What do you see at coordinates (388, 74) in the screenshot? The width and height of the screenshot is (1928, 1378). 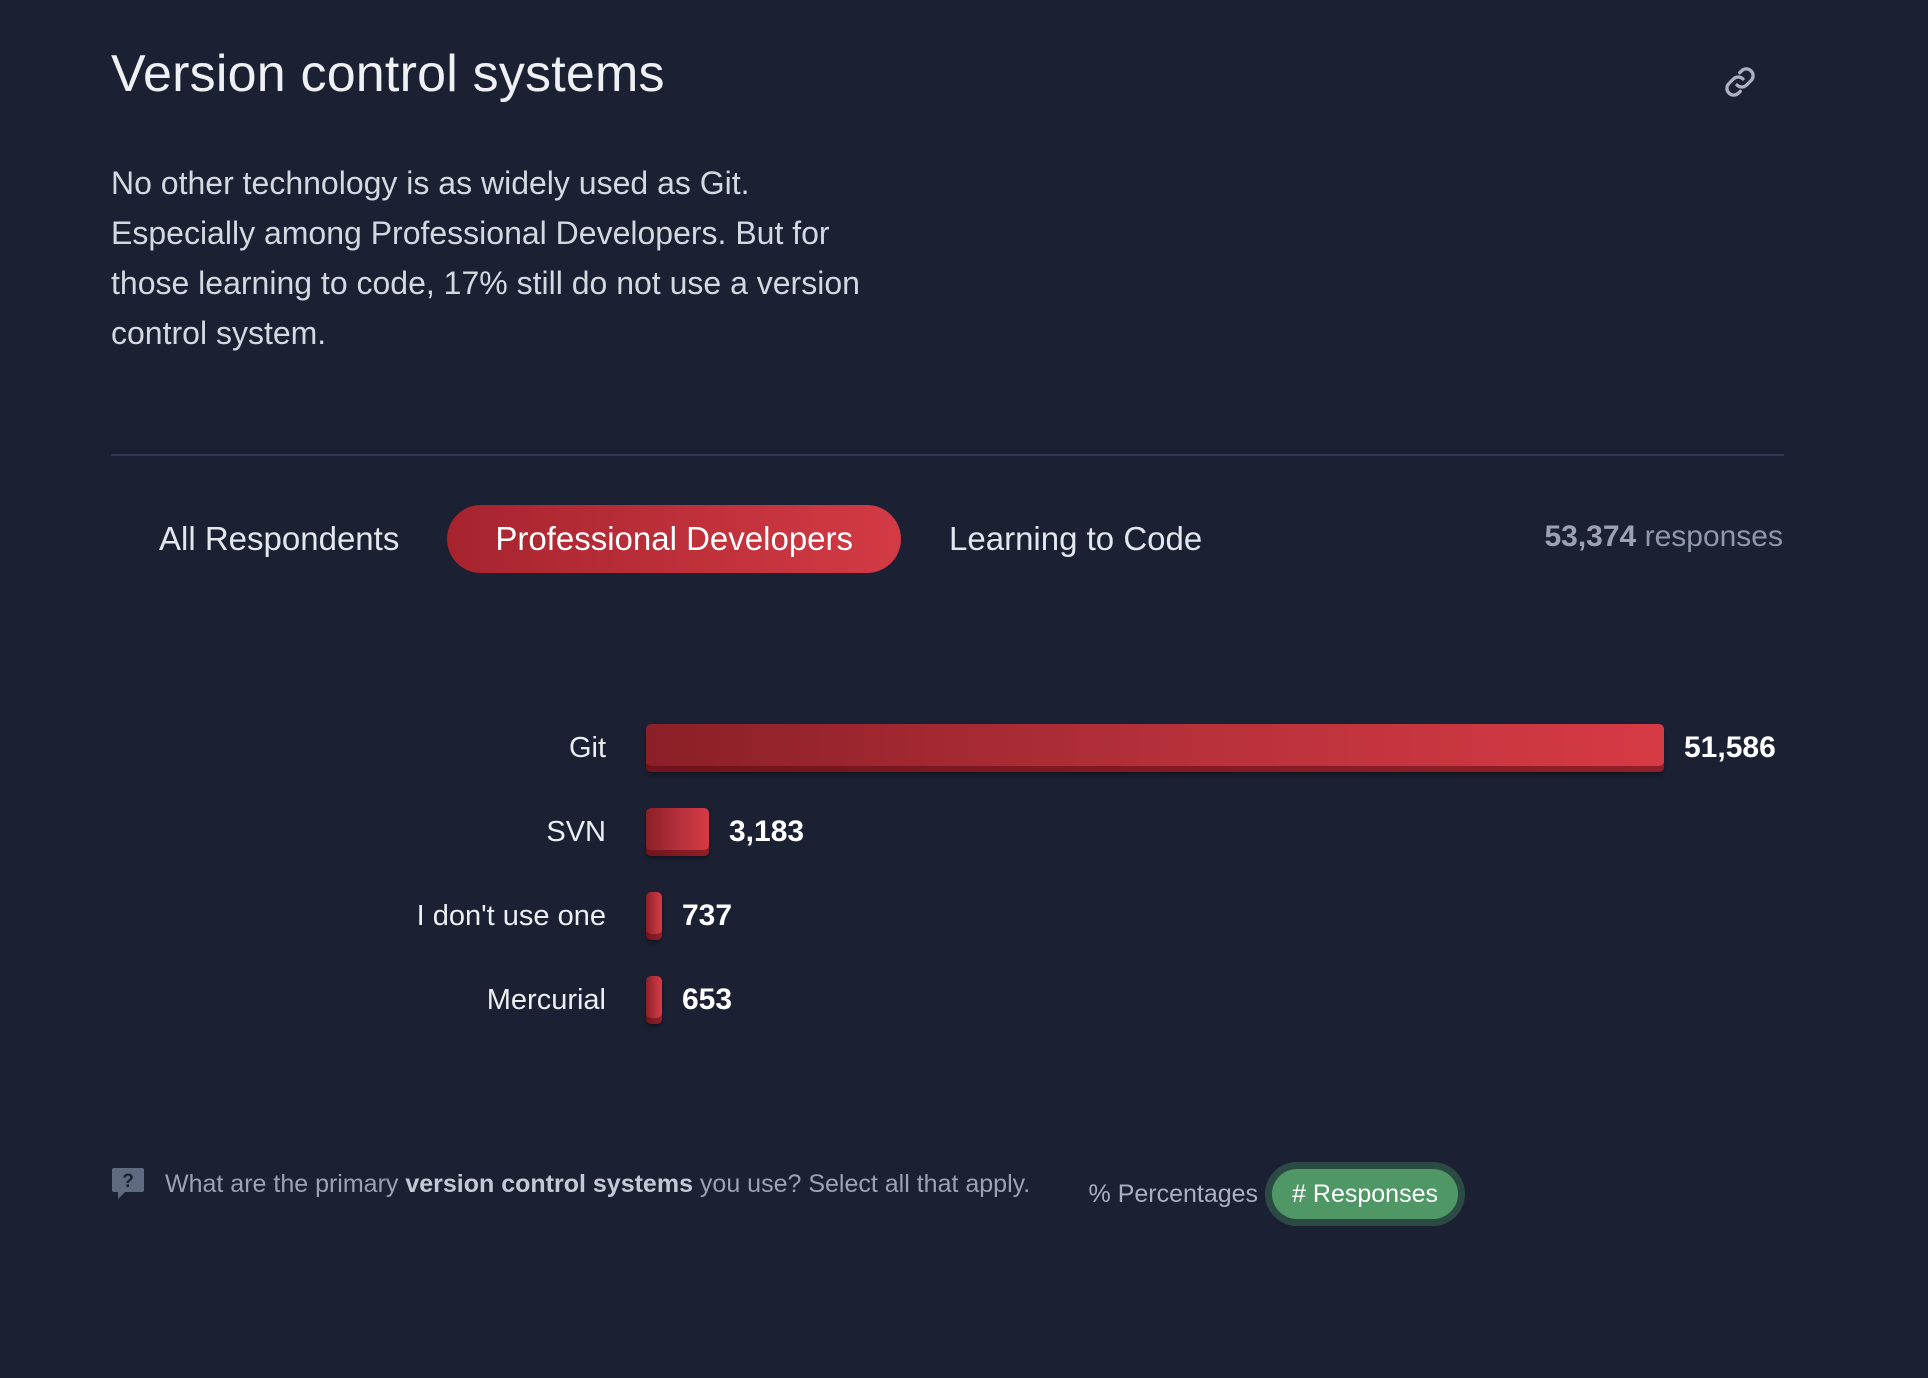 I see `page-title: Version control systems` at bounding box center [388, 74].